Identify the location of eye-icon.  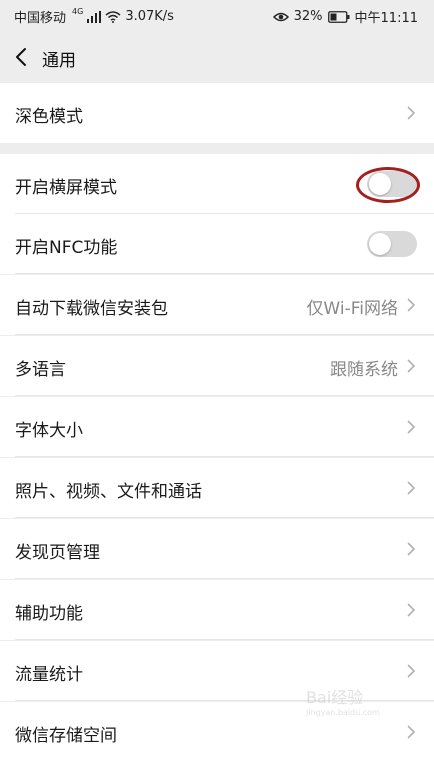
(280, 16).